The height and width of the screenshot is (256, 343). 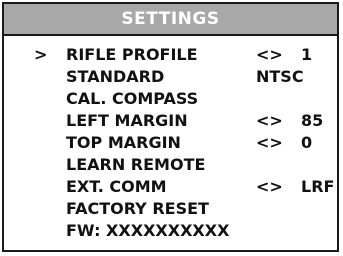 I want to click on menu-item-value: 0, so click(x=307, y=142).